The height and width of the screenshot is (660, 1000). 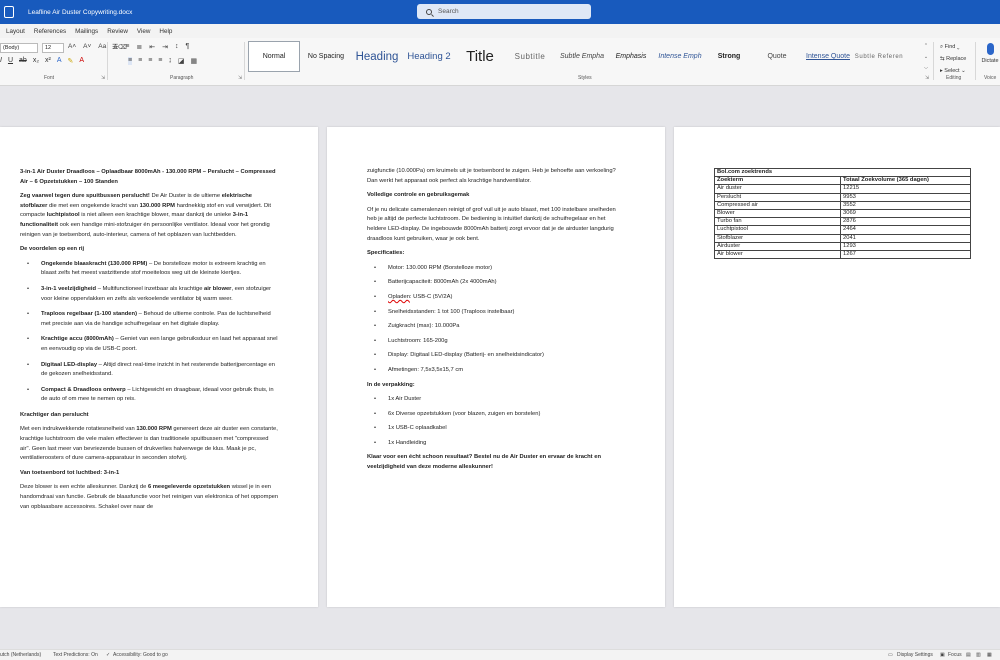 I want to click on style-quote: Quote, so click(x=777, y=56).